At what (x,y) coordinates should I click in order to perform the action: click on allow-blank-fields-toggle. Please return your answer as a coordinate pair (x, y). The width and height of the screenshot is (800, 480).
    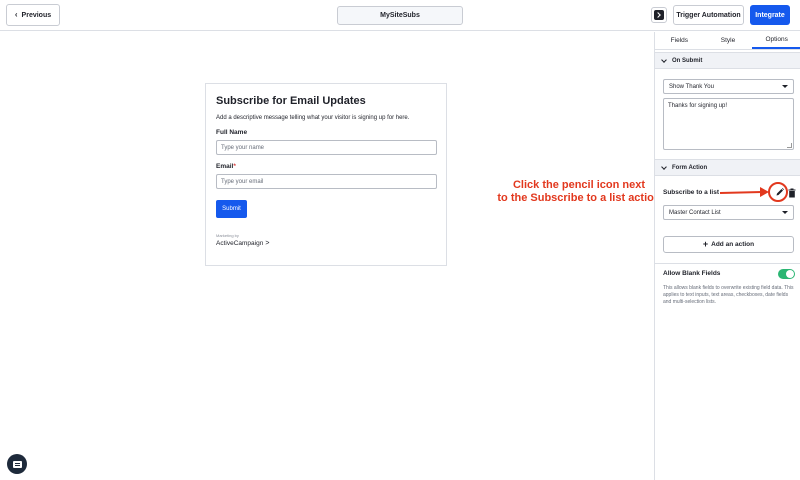
    Looking at the image, I should click on (786, 274).